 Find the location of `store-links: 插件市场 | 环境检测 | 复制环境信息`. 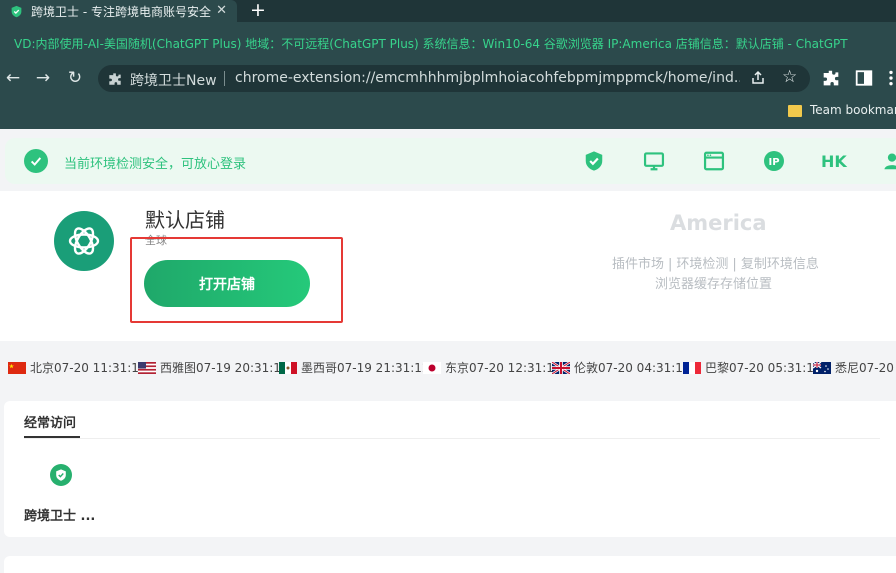

store-links: 插件市场 | 环境检测 | 复制环境信息 is located at coordinates (715, 262).